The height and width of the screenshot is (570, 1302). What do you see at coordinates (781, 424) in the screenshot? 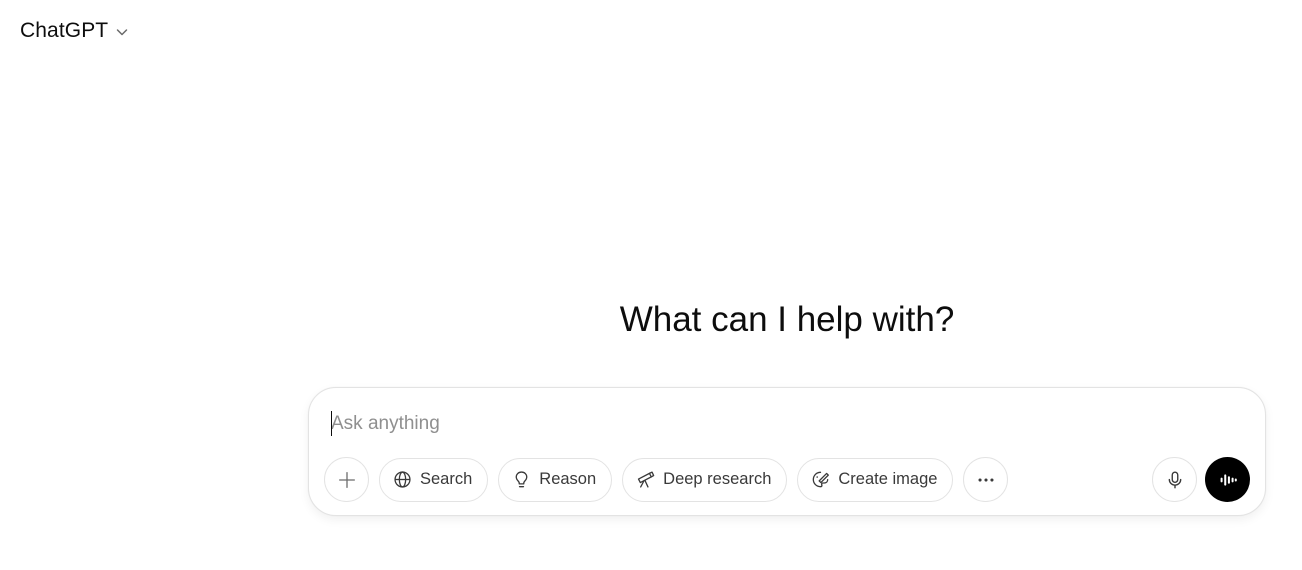
I see `prompt-input` at bounding box center [781, 424].